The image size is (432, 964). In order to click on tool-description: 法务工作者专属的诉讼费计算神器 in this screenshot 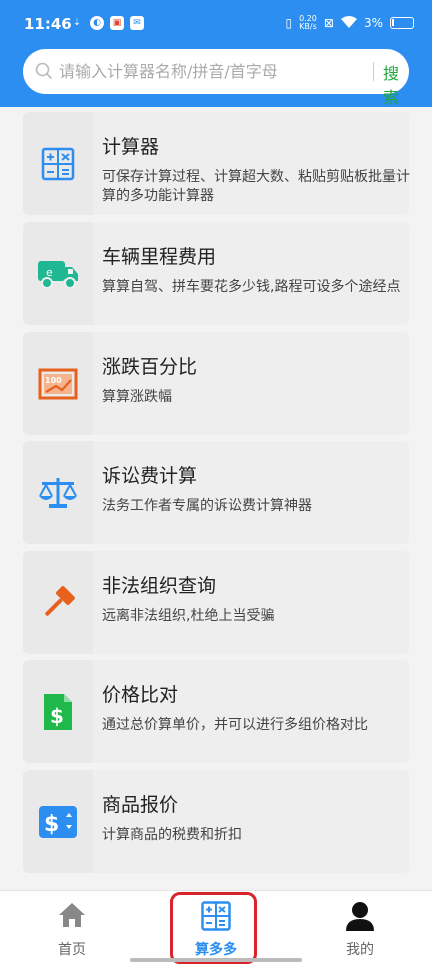, I will do `click(207, 506)`.